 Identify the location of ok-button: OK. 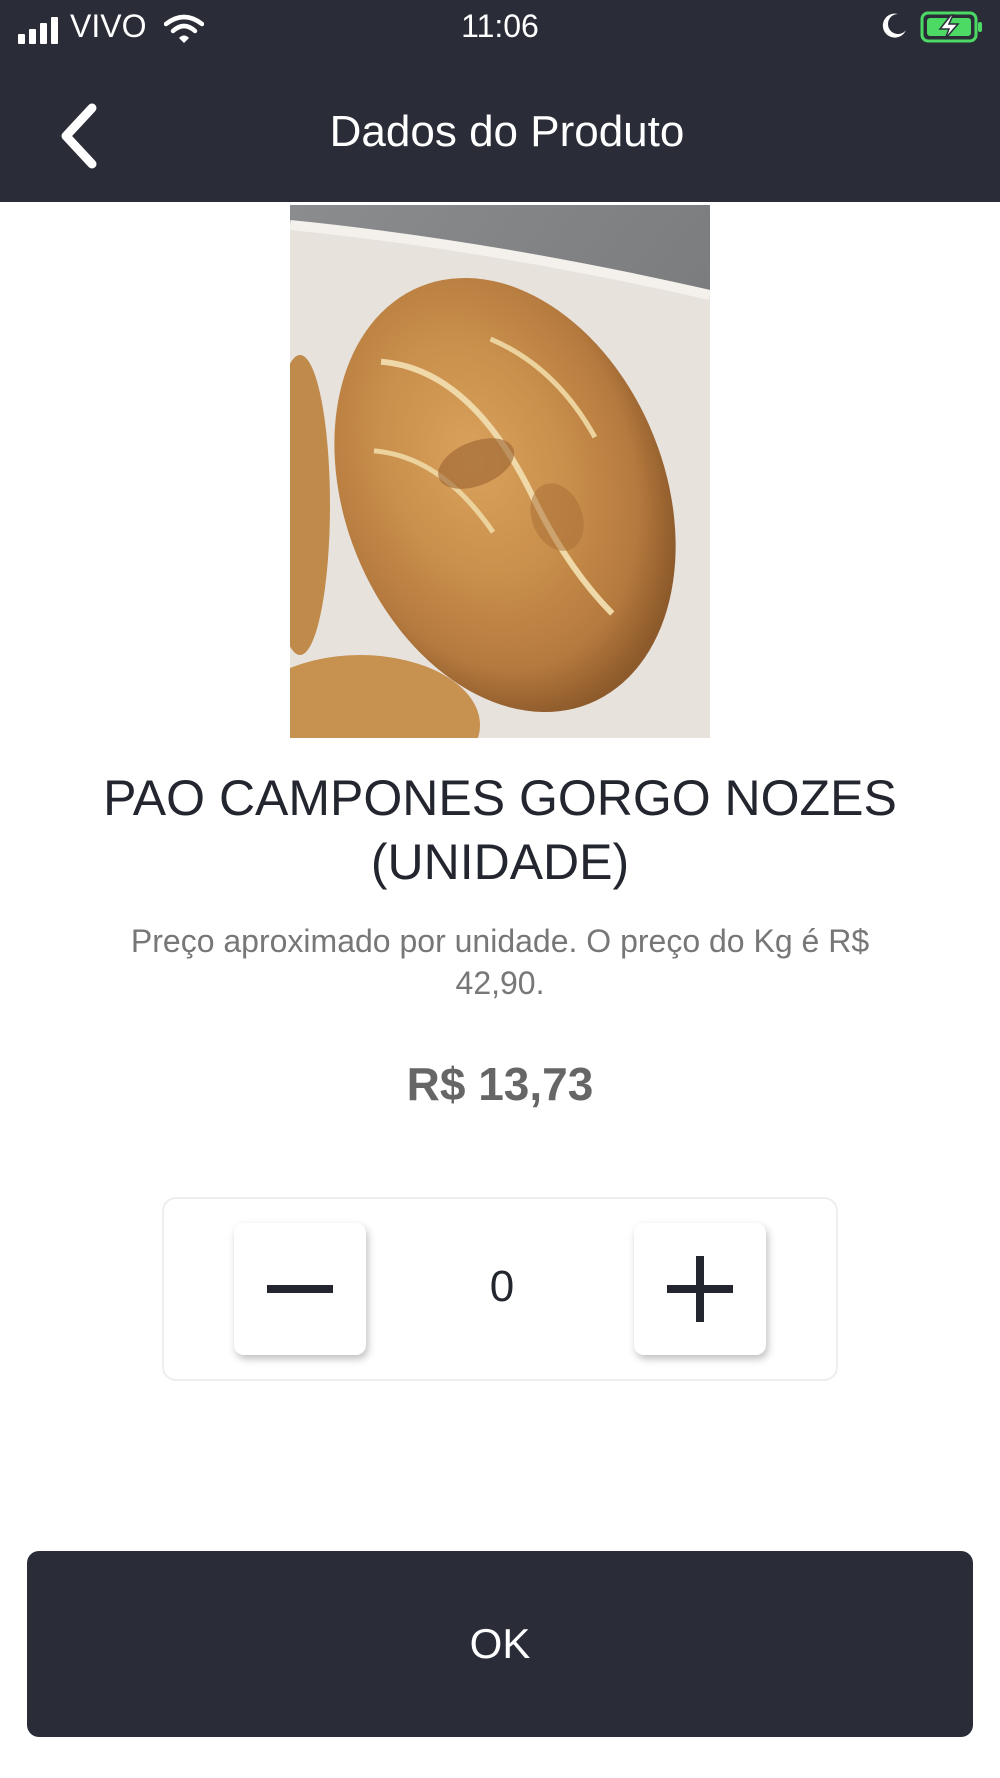
(500, 1644).